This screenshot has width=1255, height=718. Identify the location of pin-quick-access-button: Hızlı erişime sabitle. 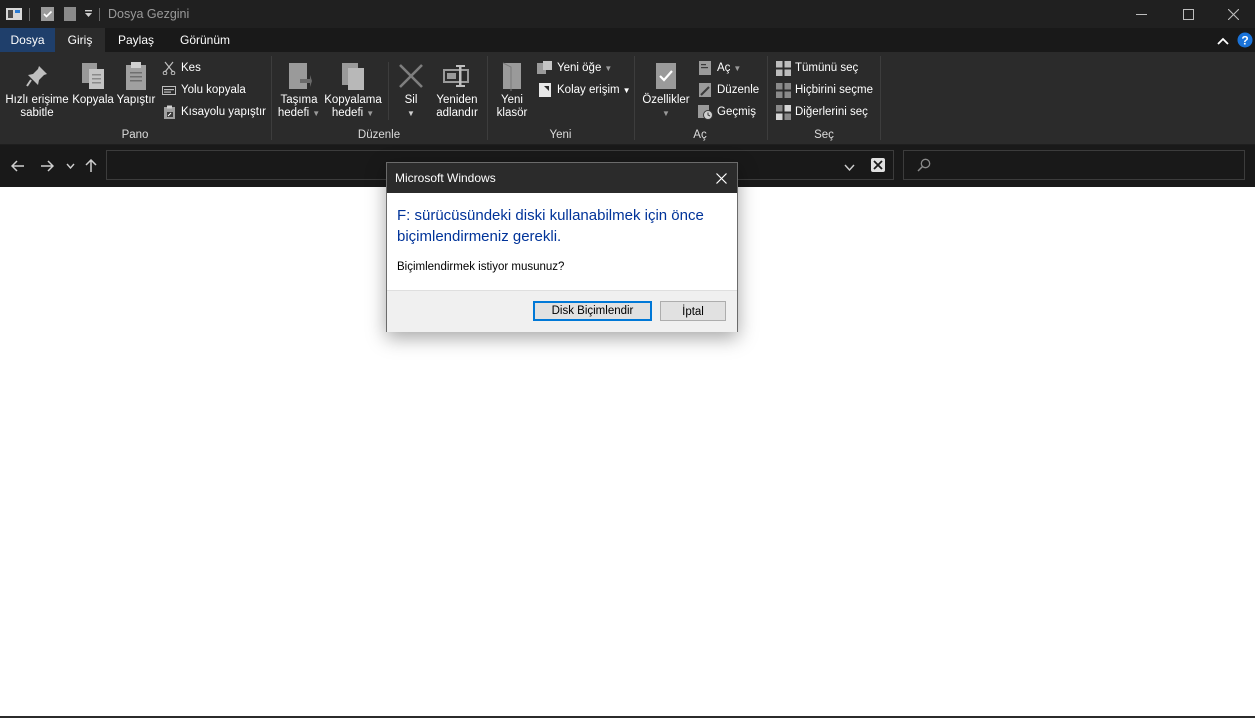
(37, 89).